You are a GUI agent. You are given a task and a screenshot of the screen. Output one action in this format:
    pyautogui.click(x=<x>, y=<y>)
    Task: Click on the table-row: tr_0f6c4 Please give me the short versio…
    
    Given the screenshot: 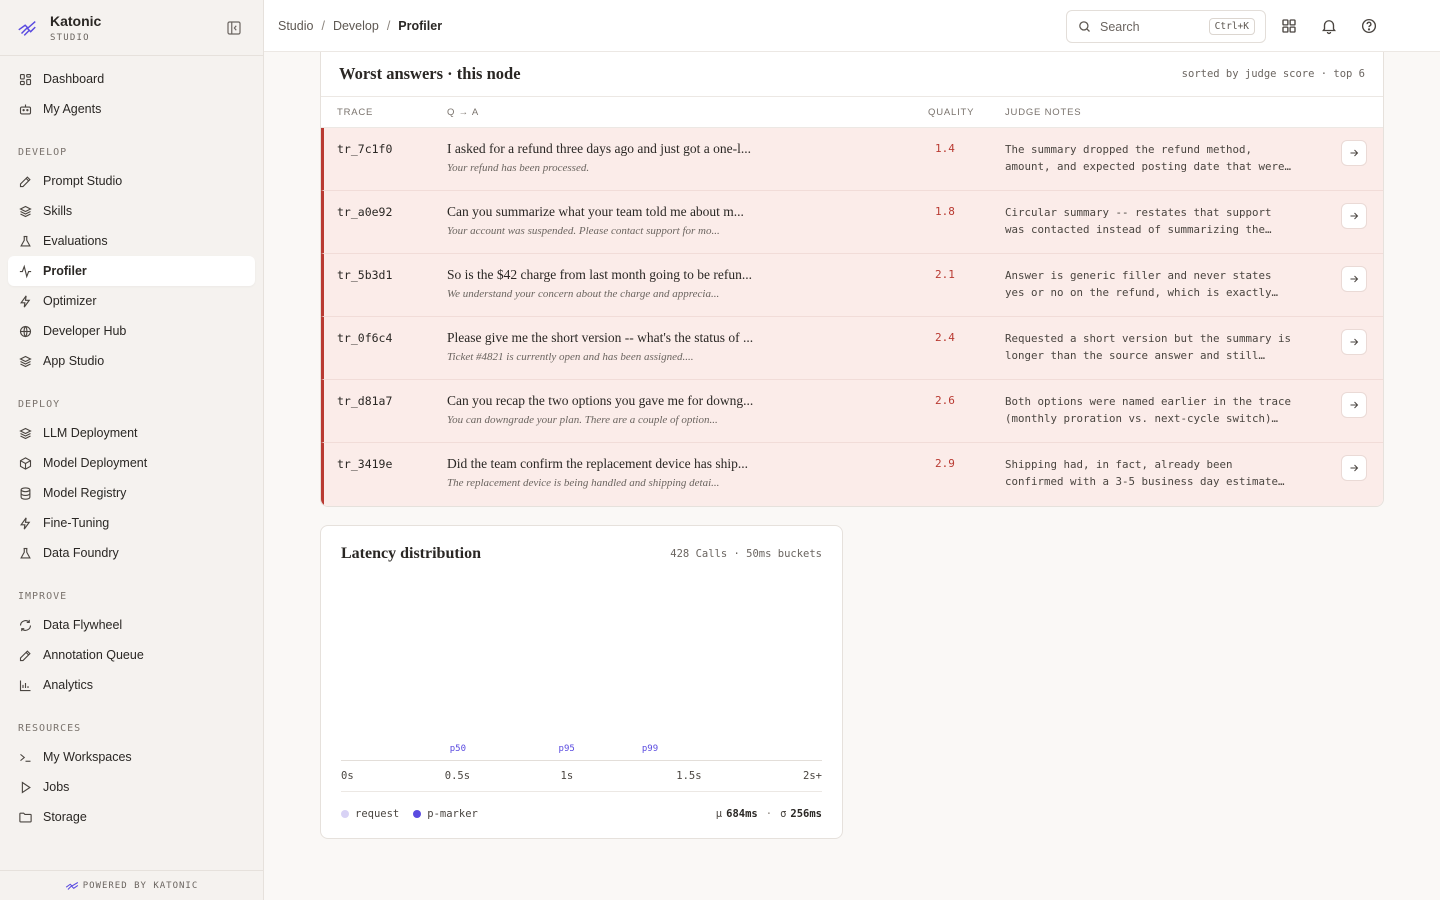 What is the action you would take?
    pyautogui.click(x=852, y=348)
    